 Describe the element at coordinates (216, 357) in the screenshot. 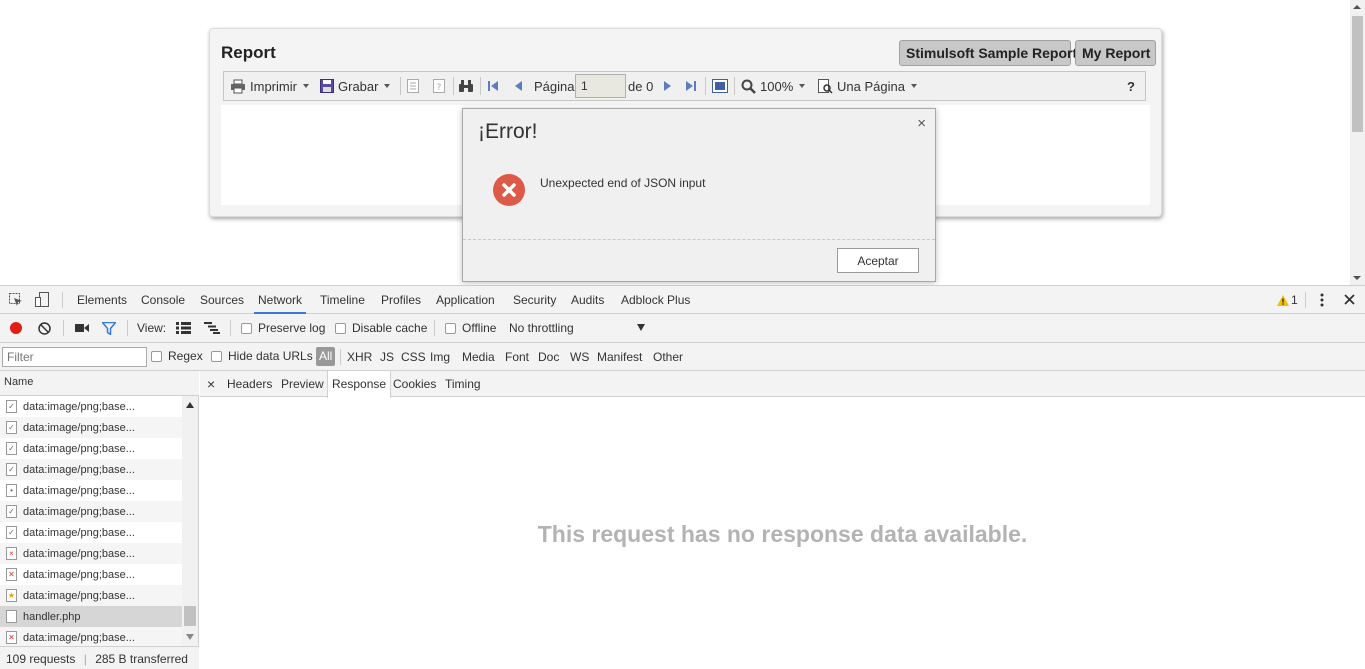

I see `checkbox-box` at that location.